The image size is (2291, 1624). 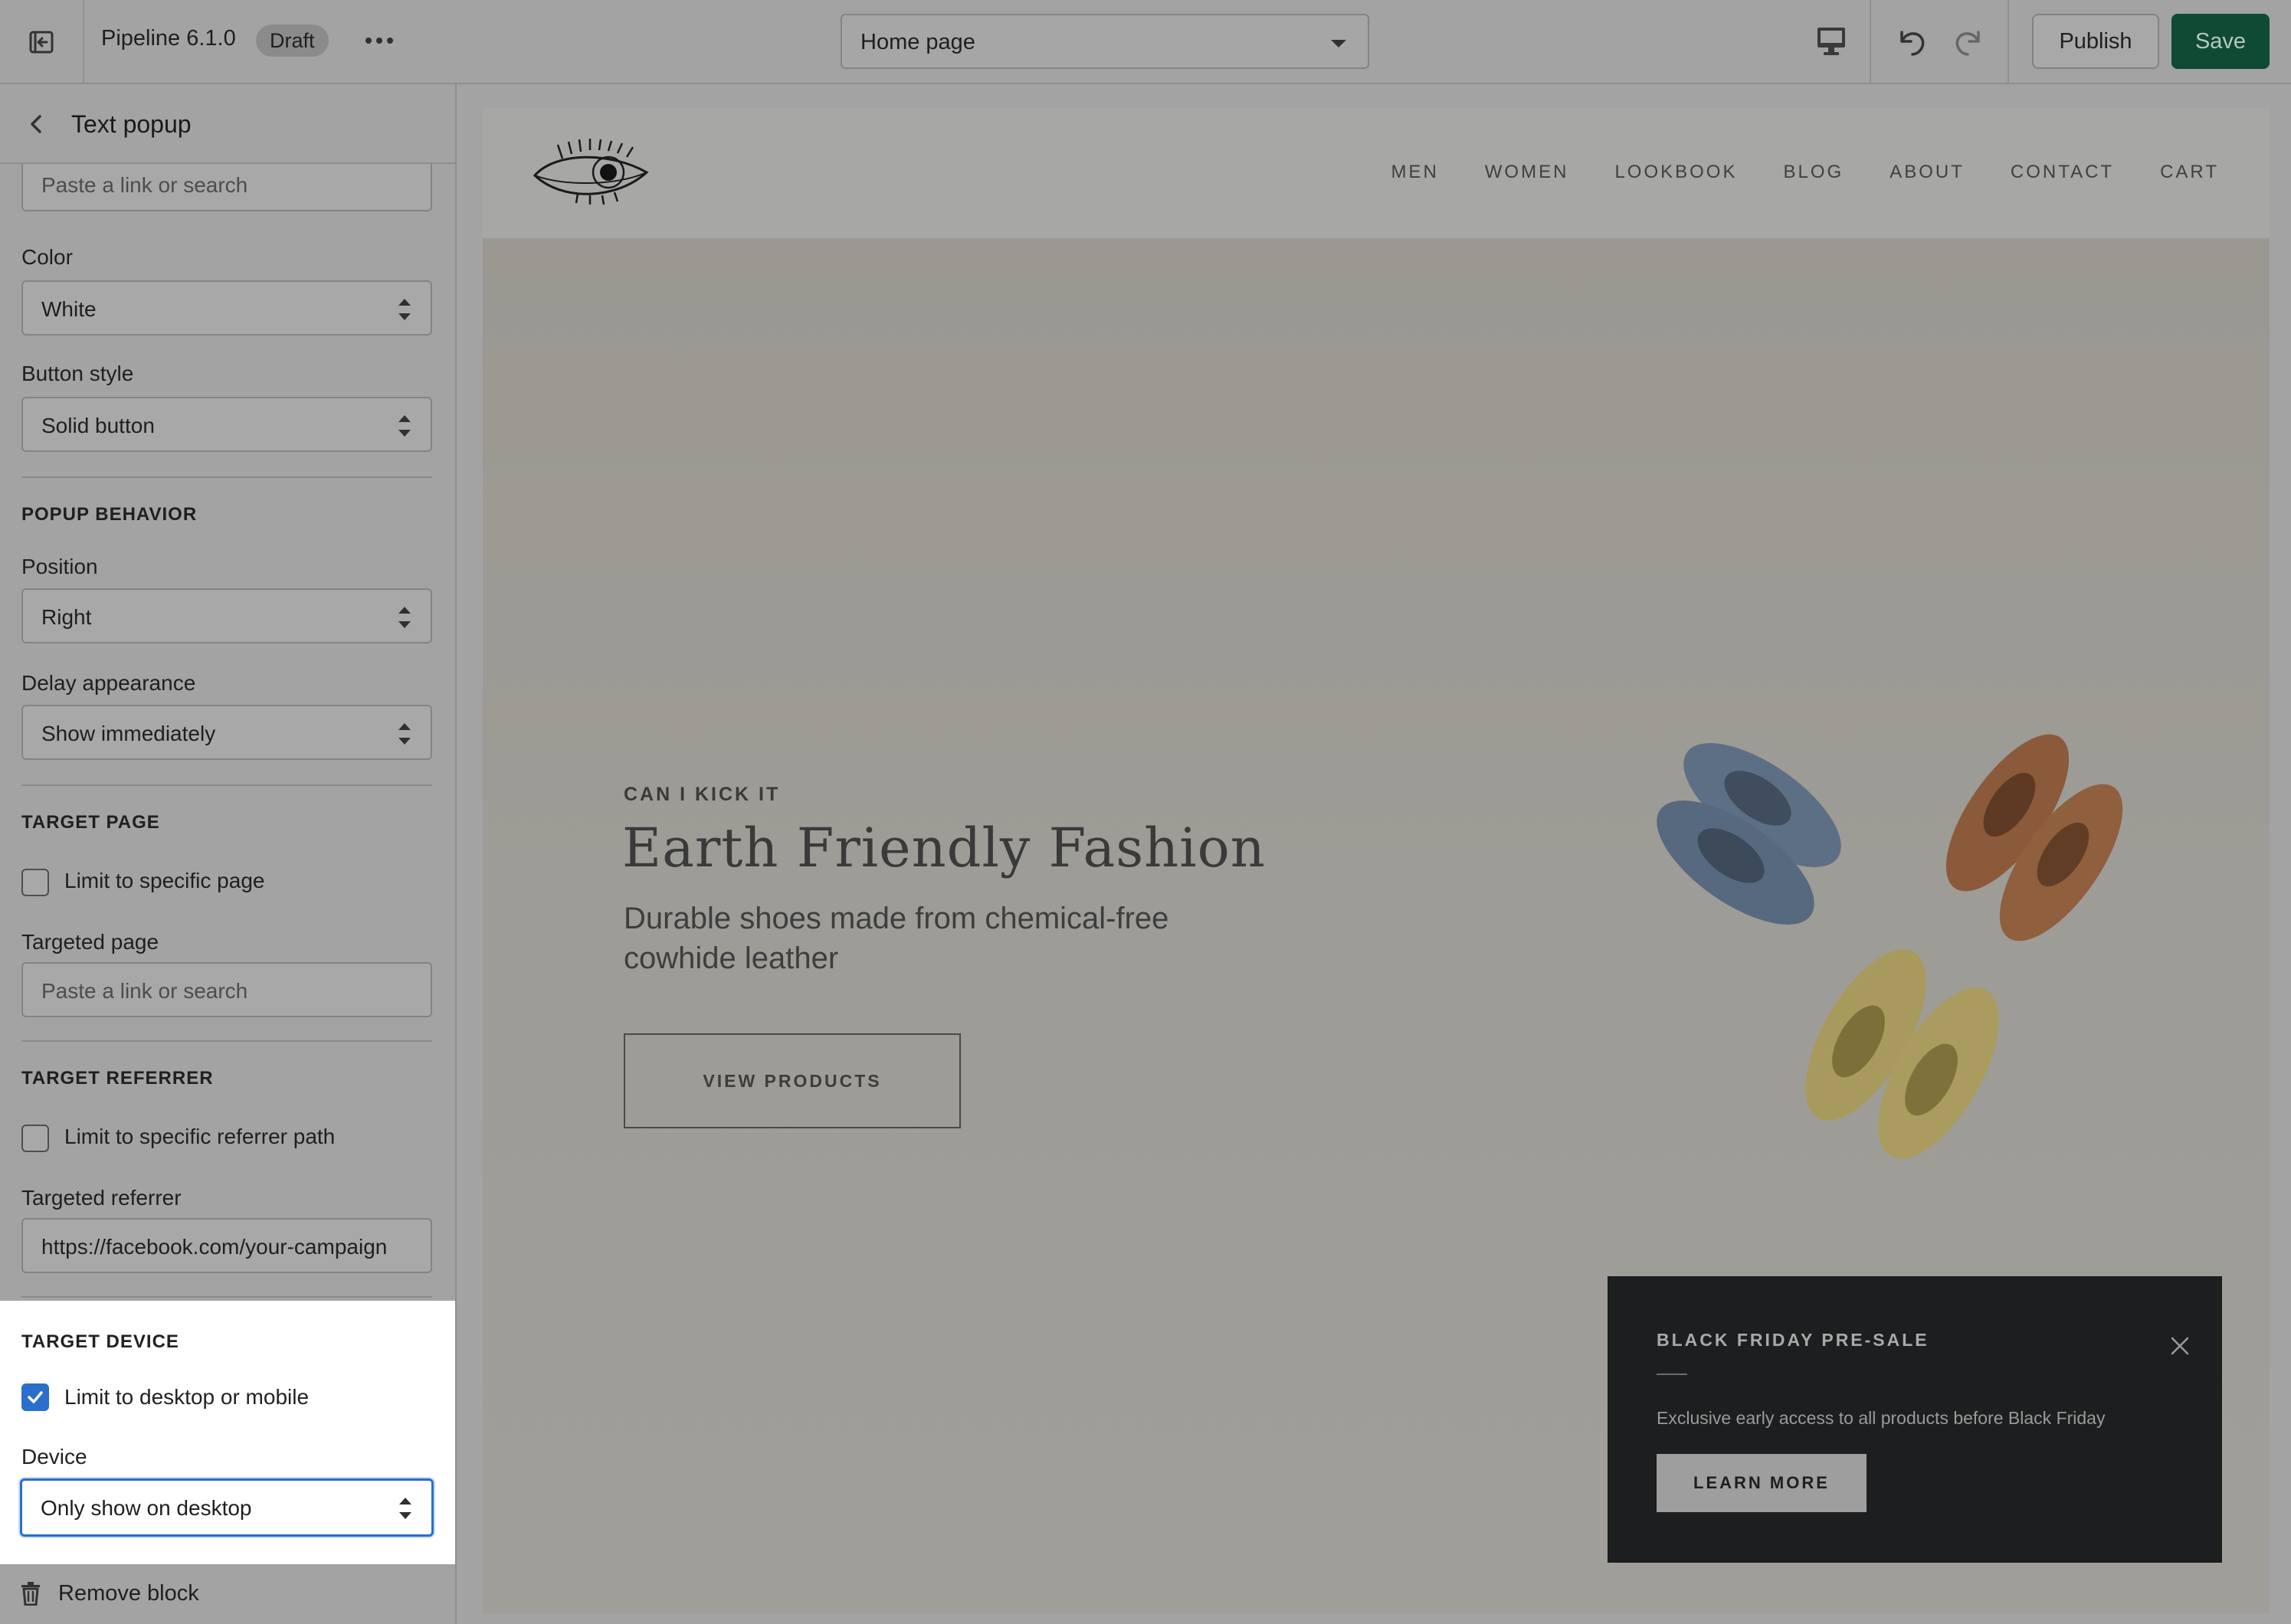 I want to click on theme-name: Pipeline 6.1.0, so click(x=168, y=39).